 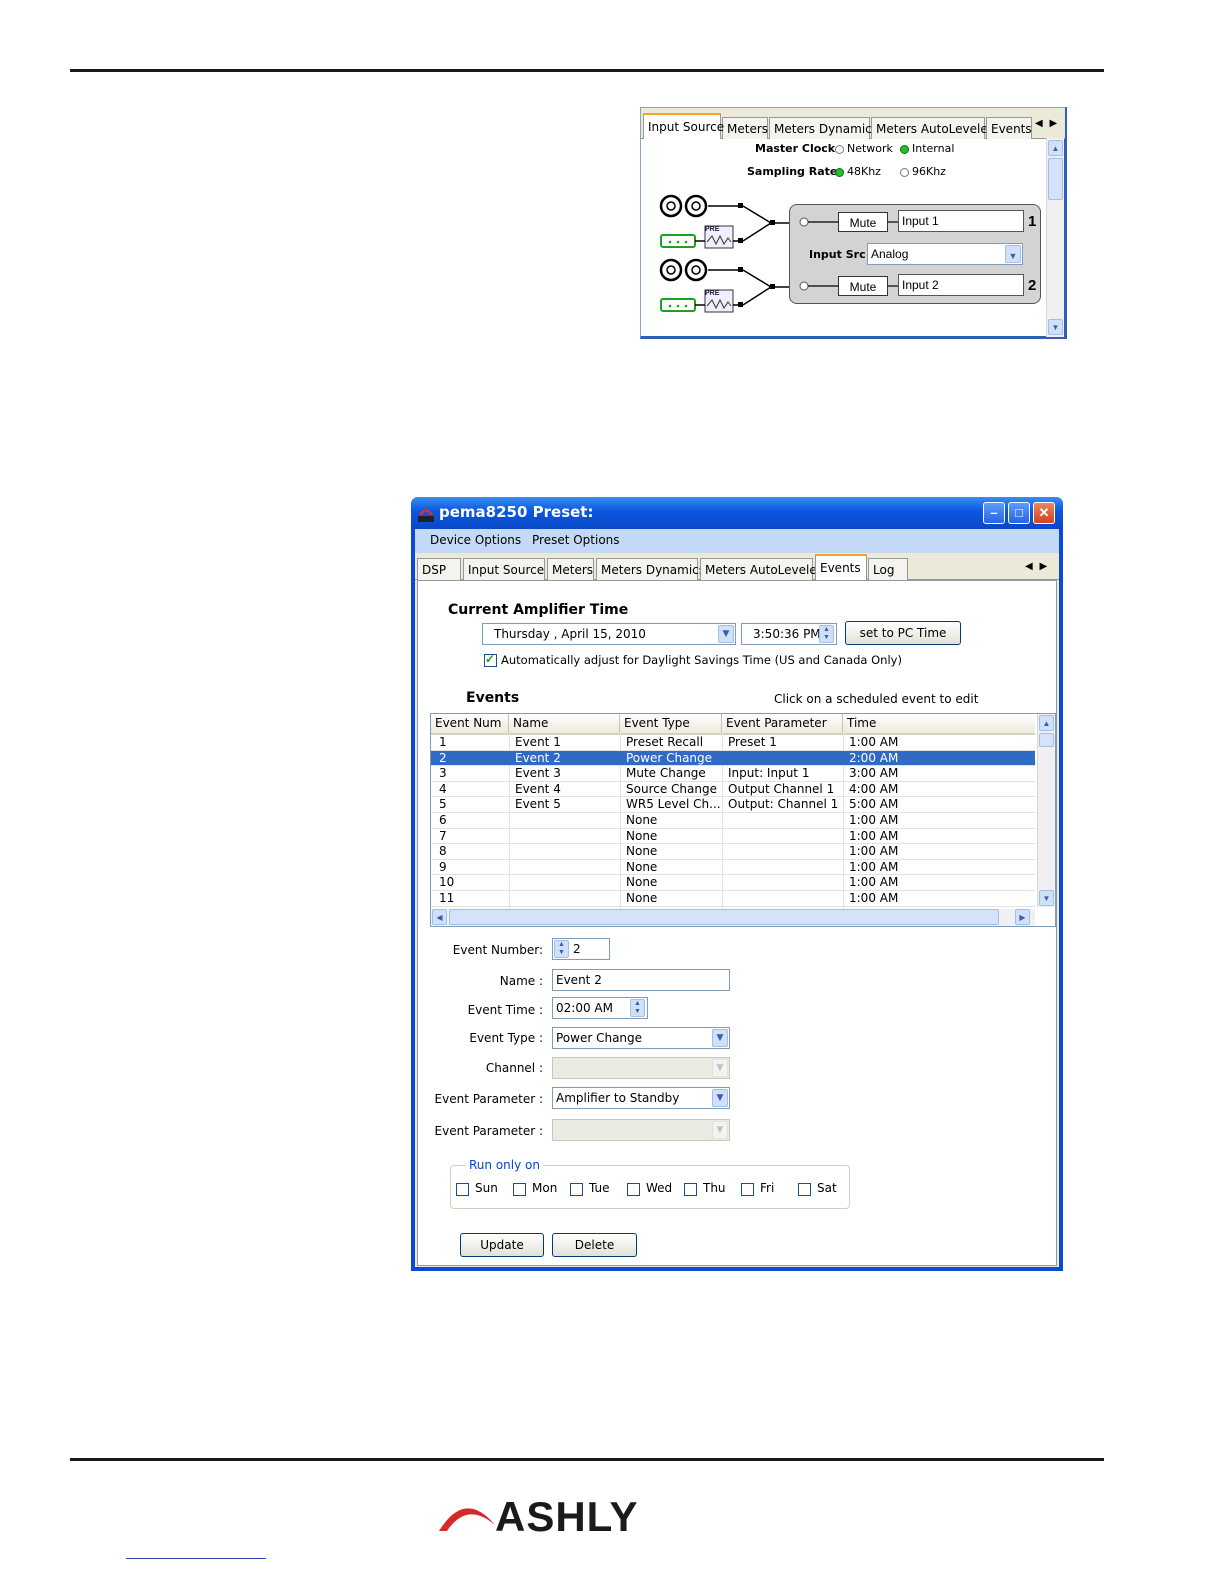 What do you see at coordinates (733, 883) in the screenshot?
I see `table-row: 10 None 1:00 AM` at bounding box center [733, 883].